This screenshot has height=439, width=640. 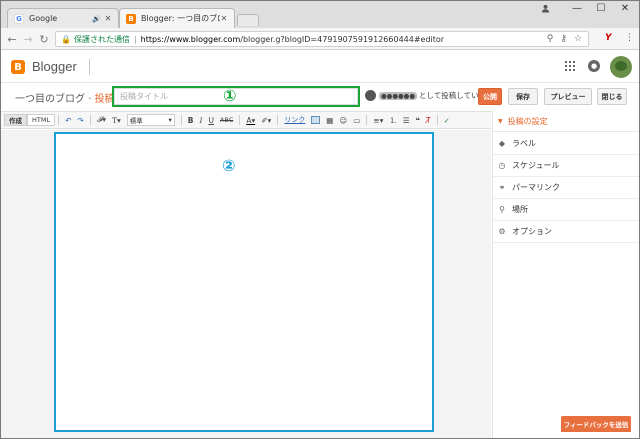 I want to click on preview-button: プレビュー, so click(x=568, y=96).